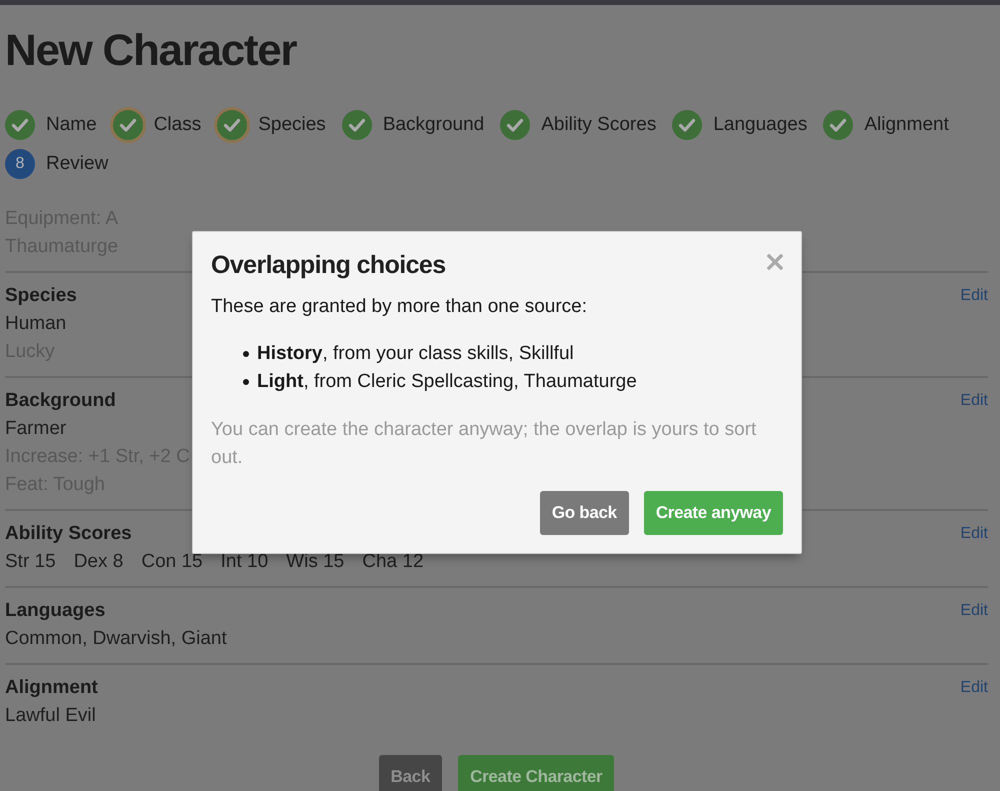 The width and height of the screenshot is (1000, 791). Describe the element at coordinates (55, 164) in the screenshot. I see `step-tab: 8 Review` at that location.